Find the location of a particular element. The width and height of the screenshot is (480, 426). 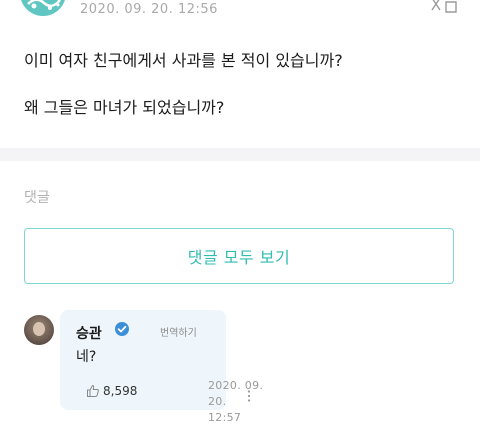

like-count: 8,598 is located at coordinates (120, 391).